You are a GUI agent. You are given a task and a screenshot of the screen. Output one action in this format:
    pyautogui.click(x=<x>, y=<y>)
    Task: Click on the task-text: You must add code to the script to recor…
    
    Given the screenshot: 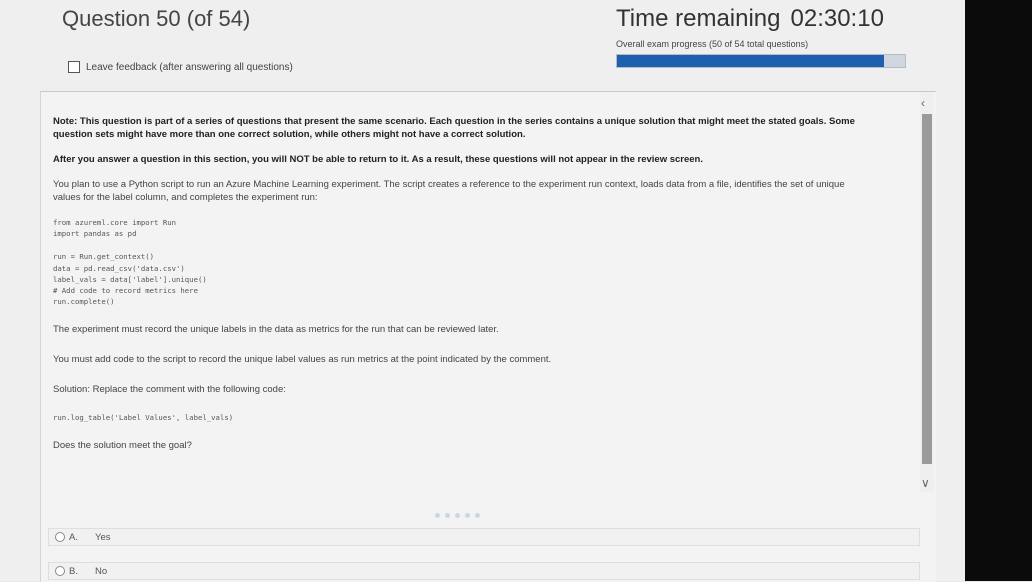 What is the action you would take?
    pyautogui.click(x=302, y=360)
    